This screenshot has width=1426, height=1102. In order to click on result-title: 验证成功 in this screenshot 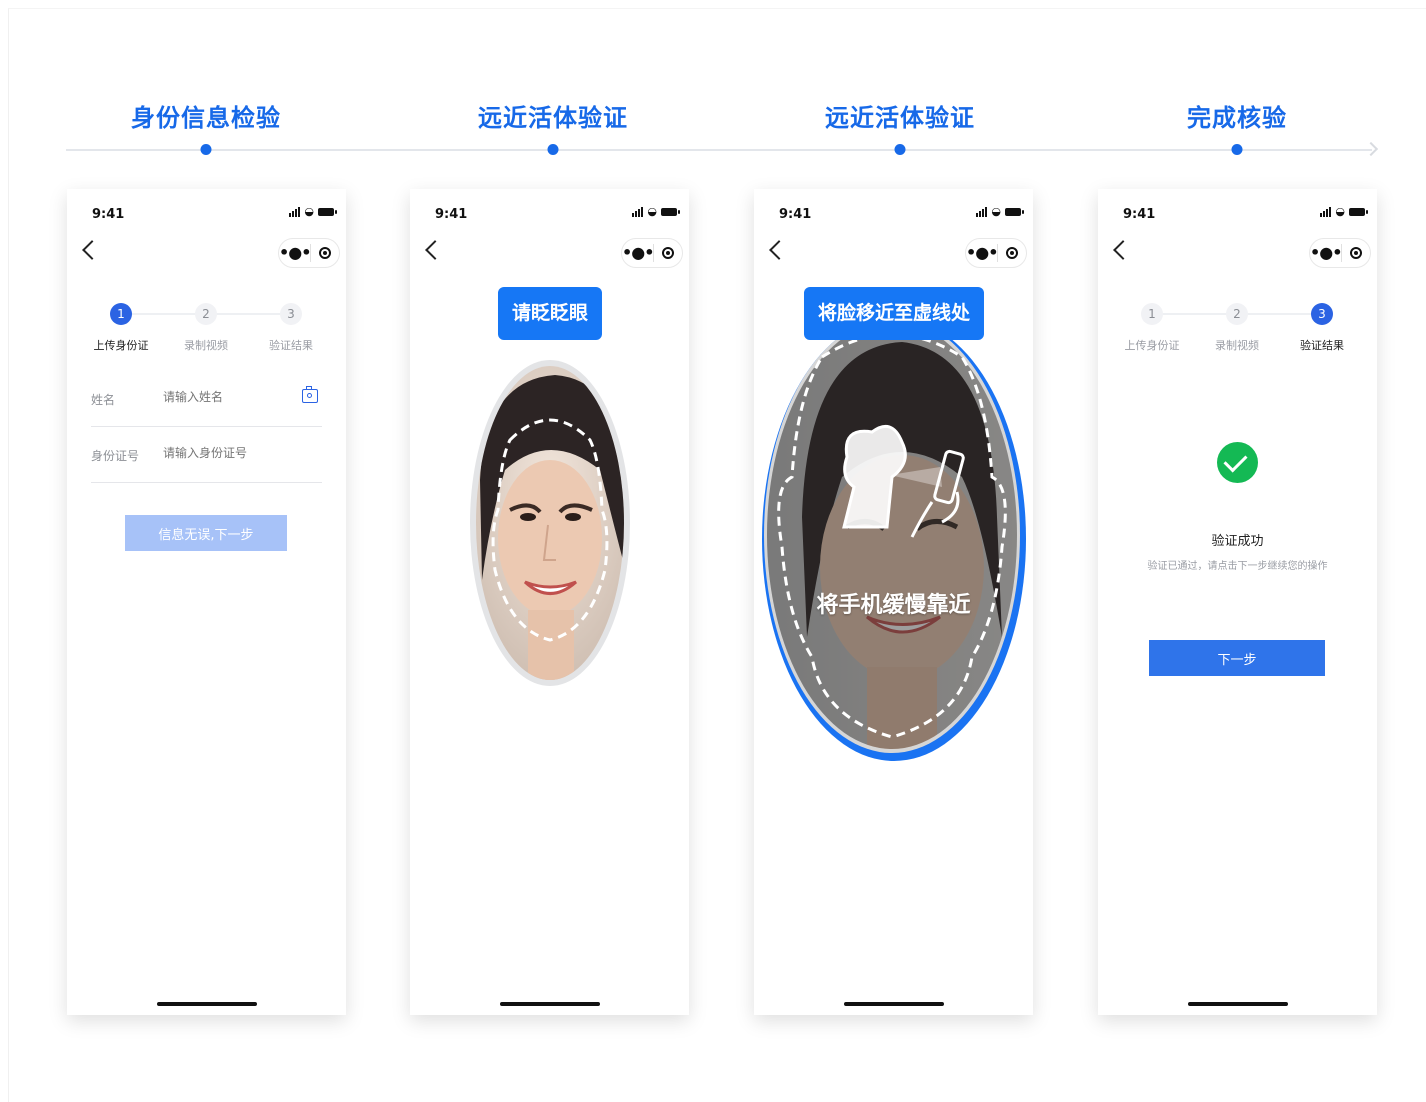, I will do `click(1237, 541)`.